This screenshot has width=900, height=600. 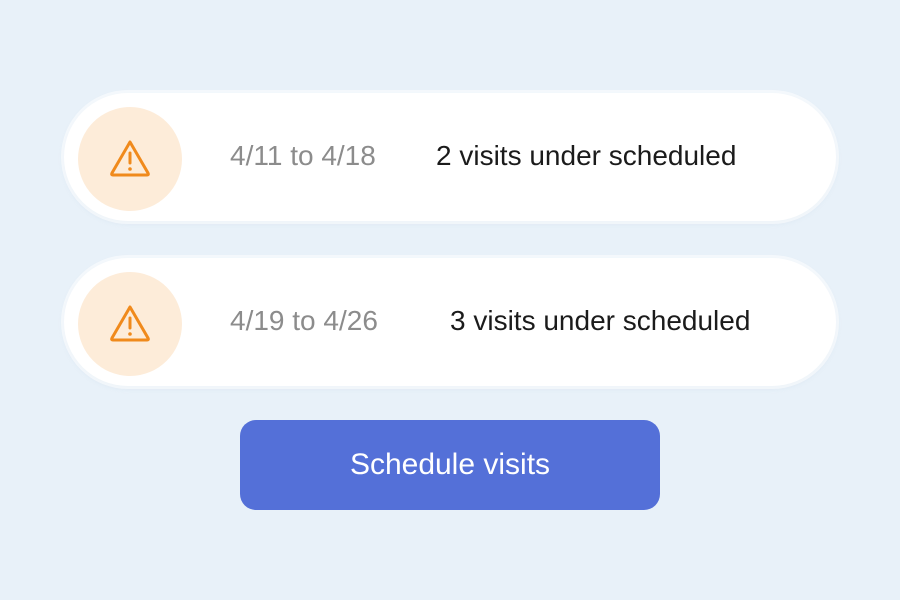 I want to click on alert-message: 2 visits under scheduled, so click(x=586, y=155).